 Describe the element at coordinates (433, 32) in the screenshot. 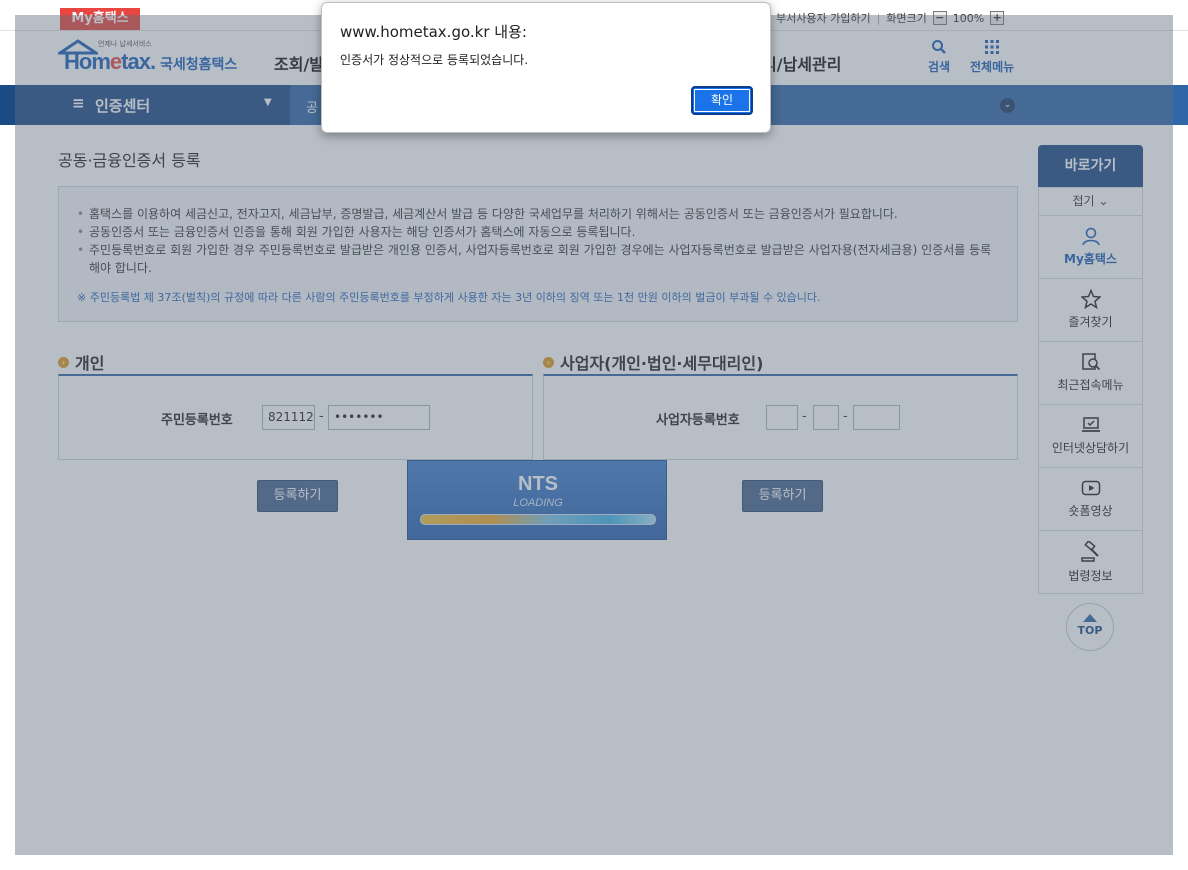

I see `dialog-title: www.hometax.go.kr 내용:` at that location.